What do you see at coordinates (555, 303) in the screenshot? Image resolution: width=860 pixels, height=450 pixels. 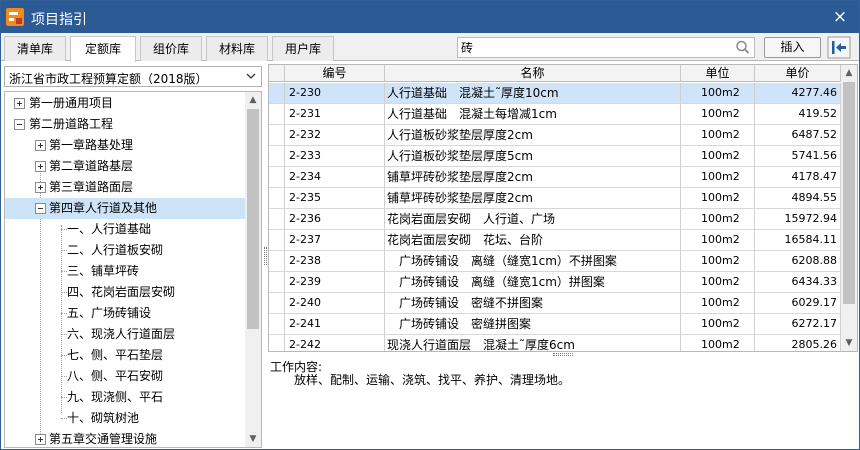 I see `table-row: 2-240 广场砖铺设 密缝不拼图案 100m2 6029.17` at bounding box center [555, 303].